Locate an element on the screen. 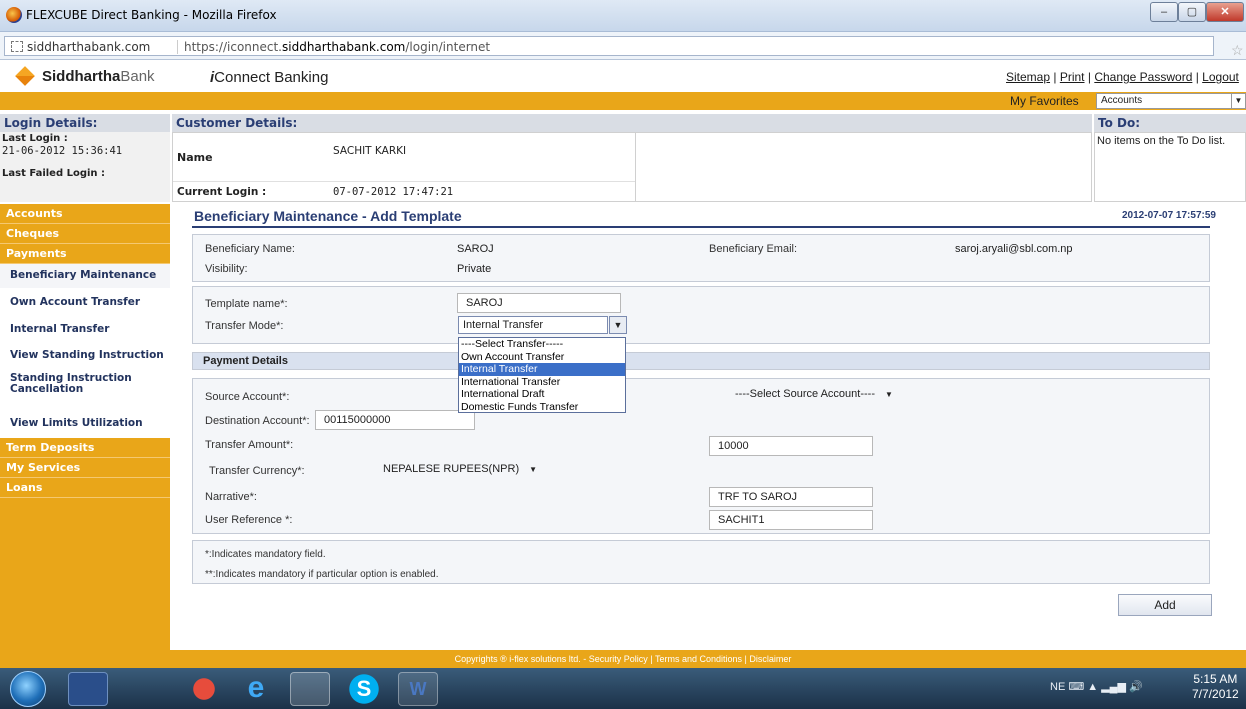 This screenshot has width=1246, height=709. minimize-button: – is located at coordinates (1164, 12).